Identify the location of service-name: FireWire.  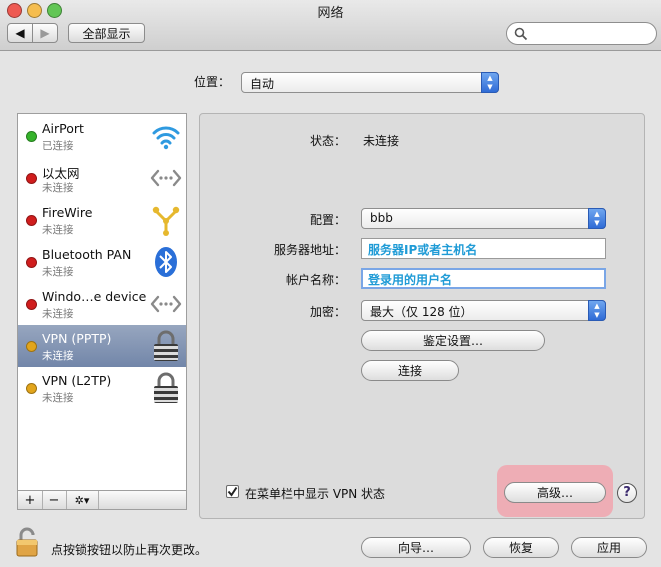
(67, 212).